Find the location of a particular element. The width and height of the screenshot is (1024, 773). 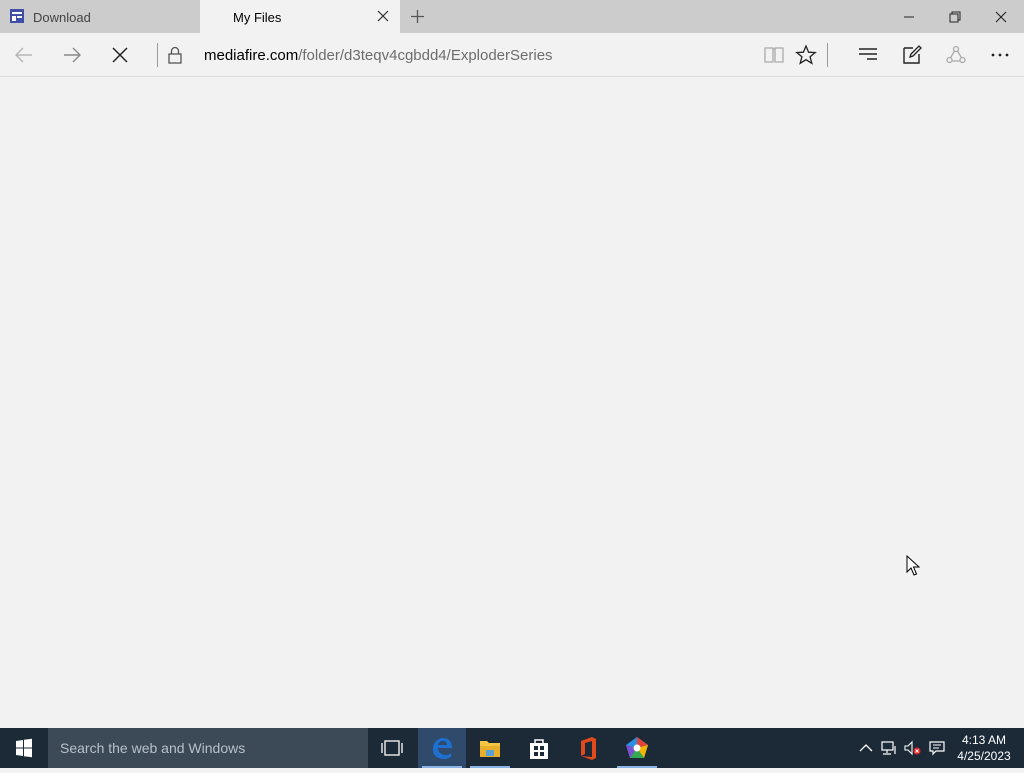

edge-browser-icon is located at coordinates (442, 748).